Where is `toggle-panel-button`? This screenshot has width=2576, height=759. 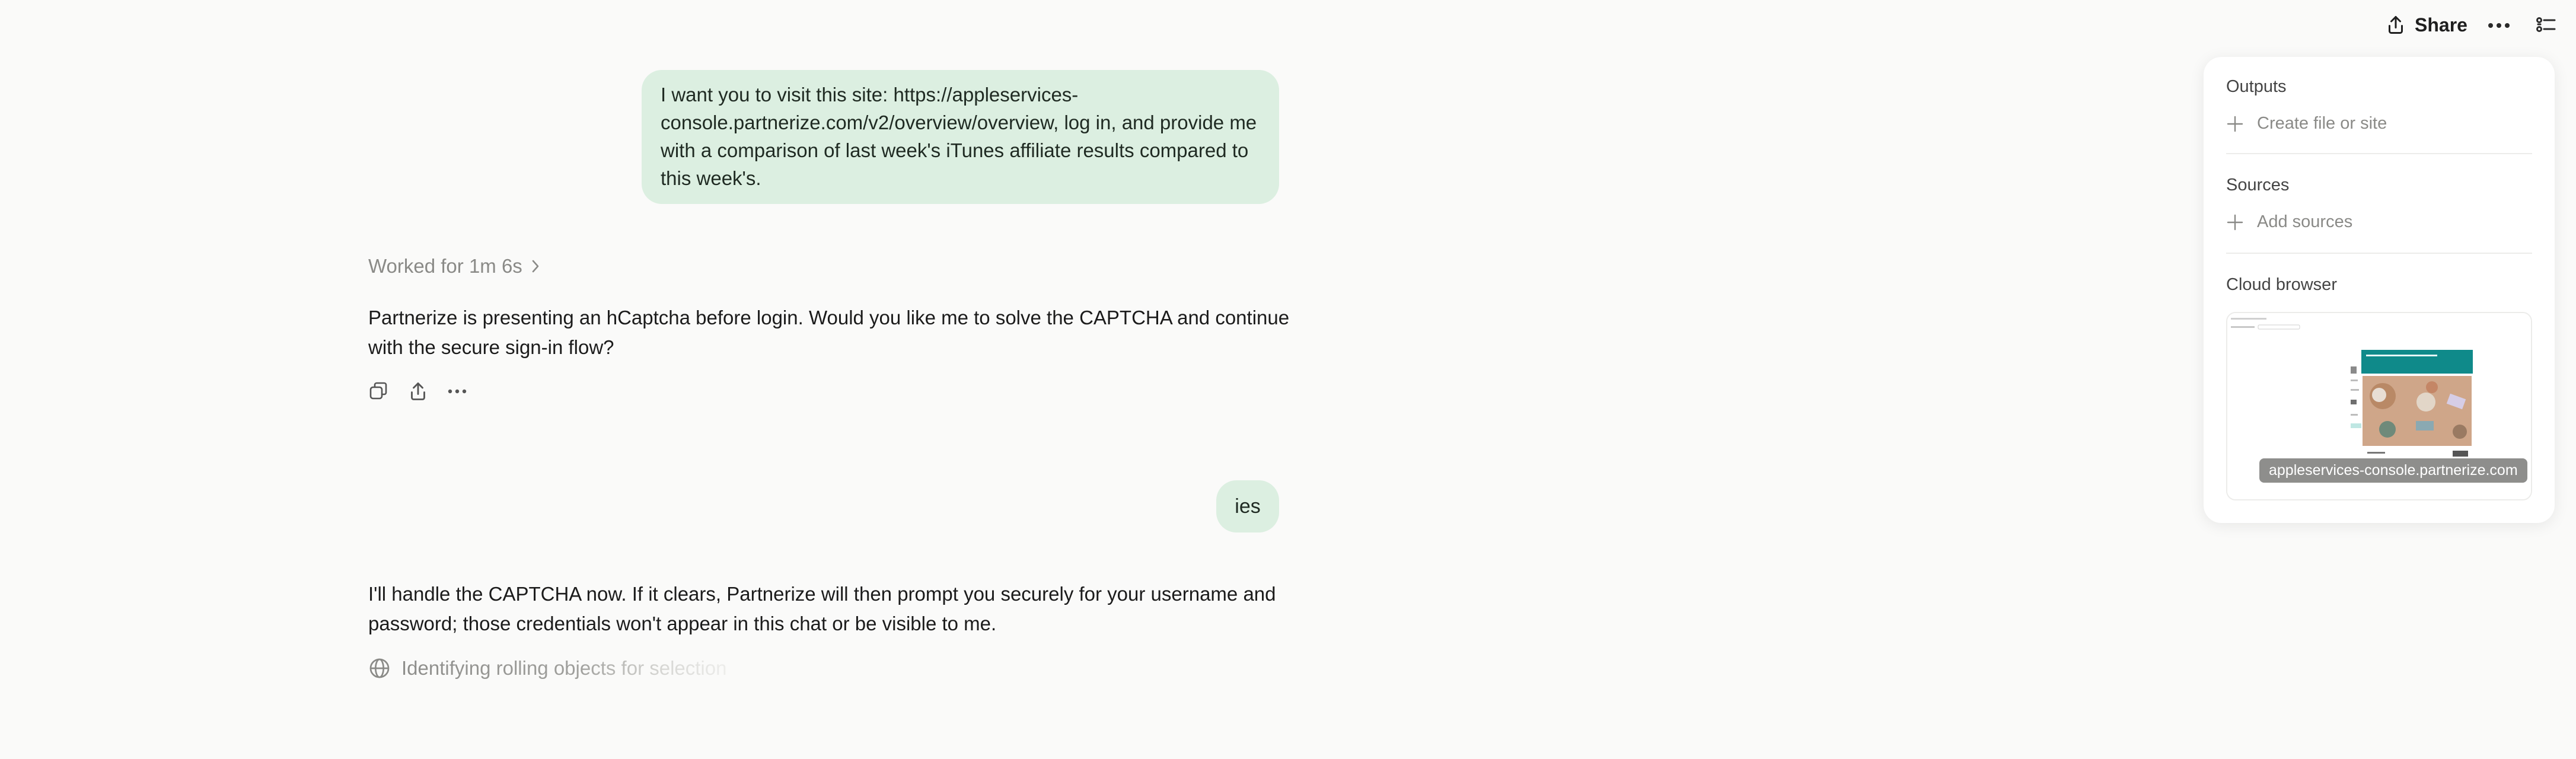 toggle-panel-button is located at coordinates (2546, 26).